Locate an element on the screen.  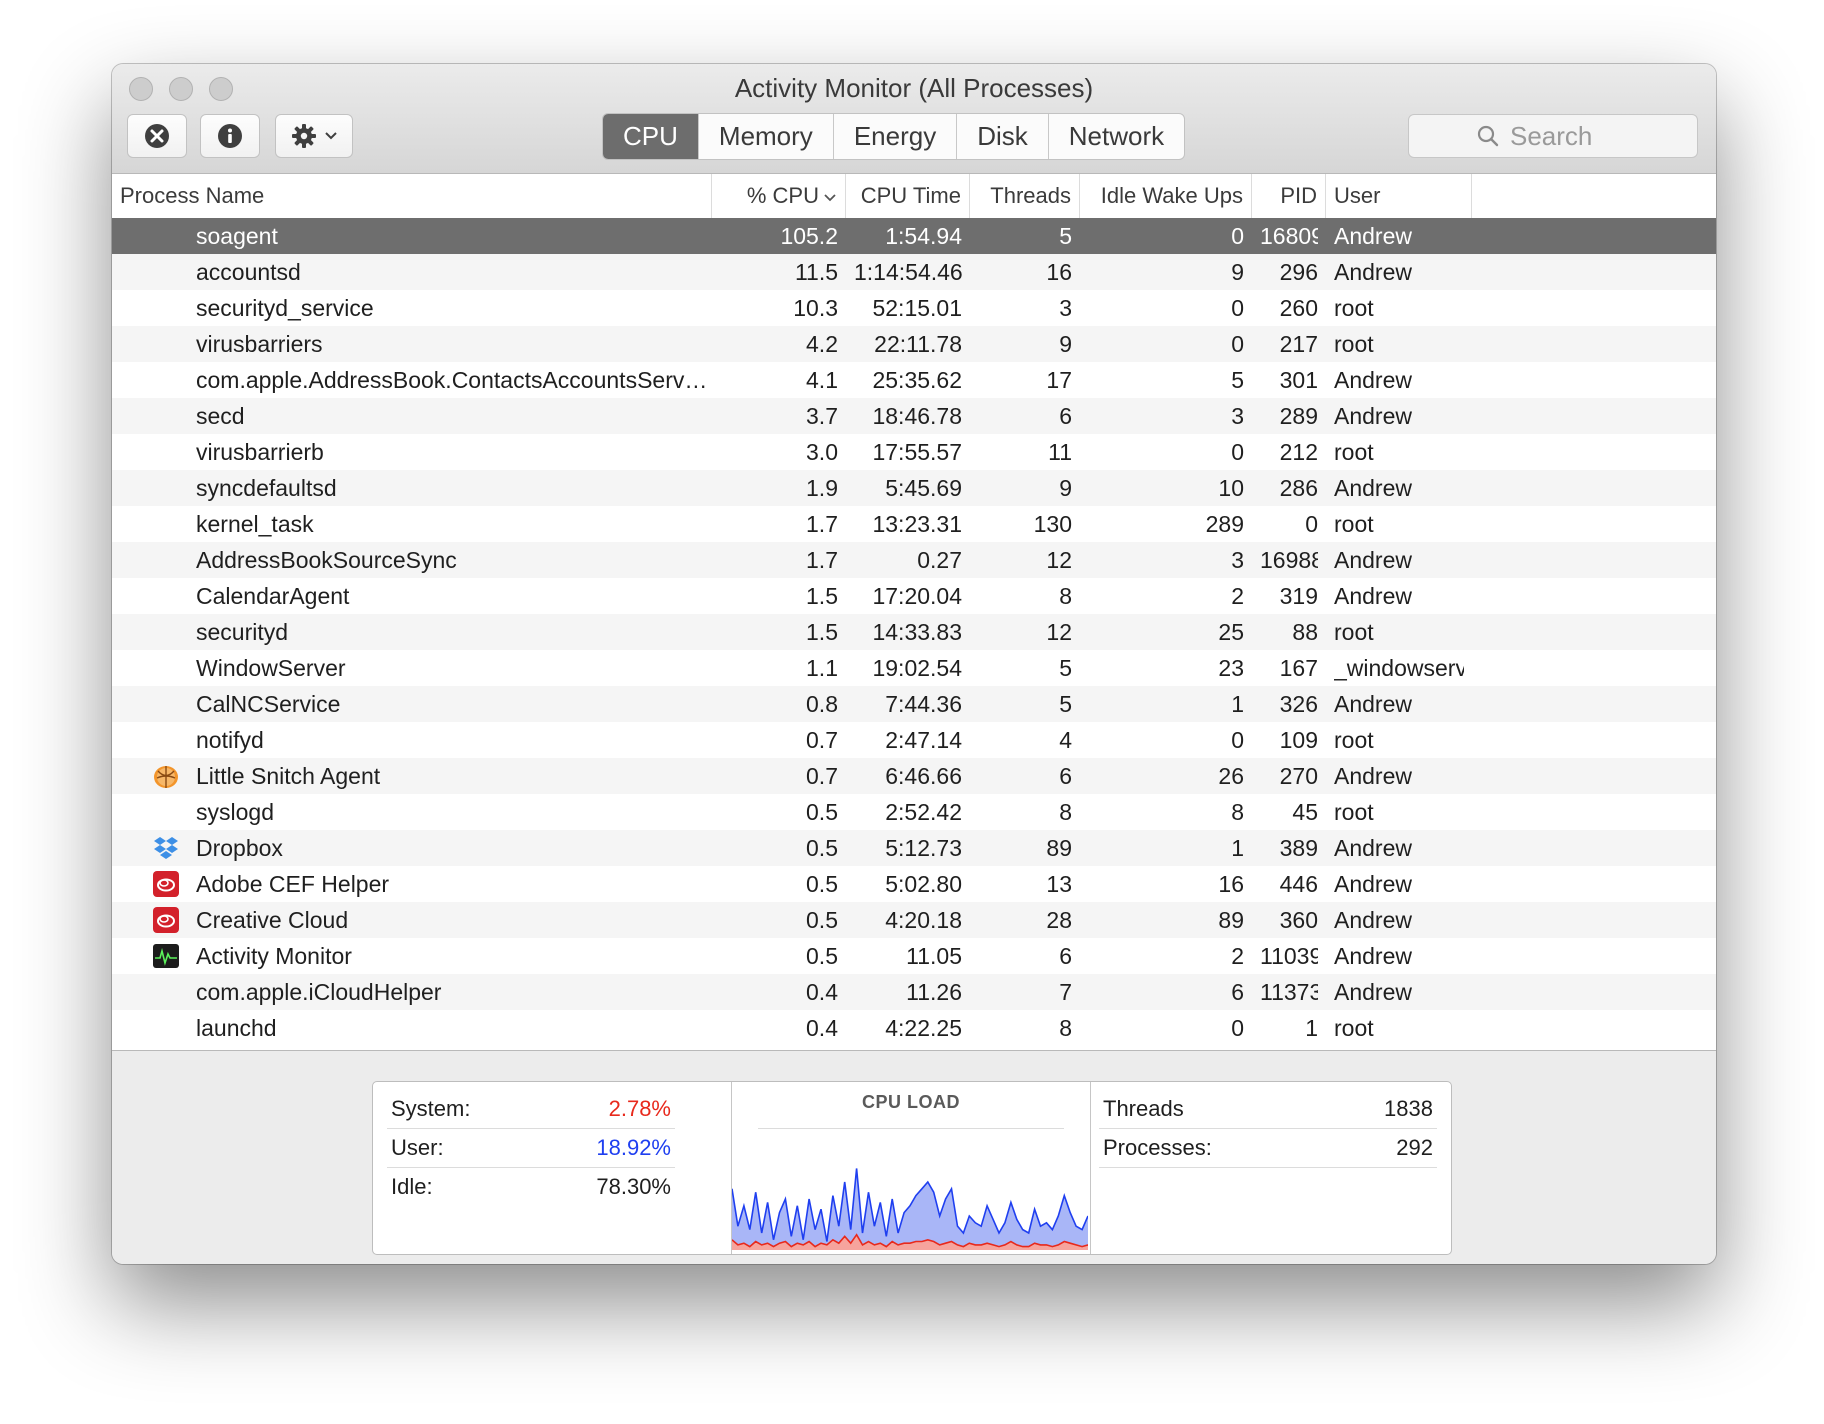
tab-network: Network is located at coordinates (1116, 136).